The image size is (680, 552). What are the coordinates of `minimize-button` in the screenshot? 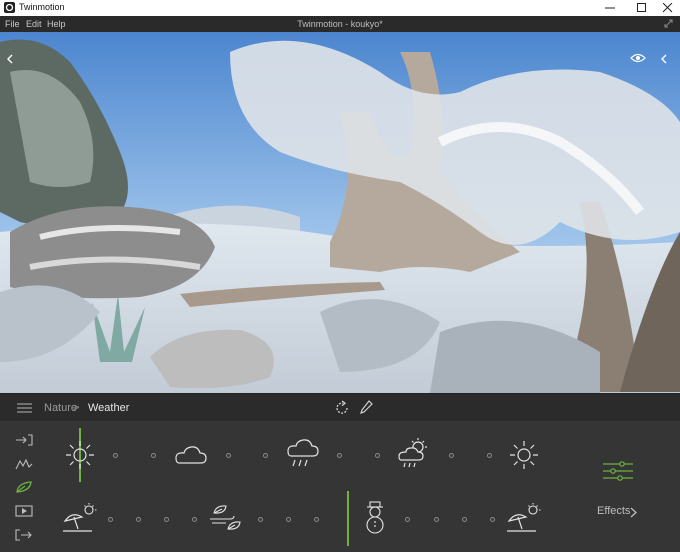 It's located at (610, 8).